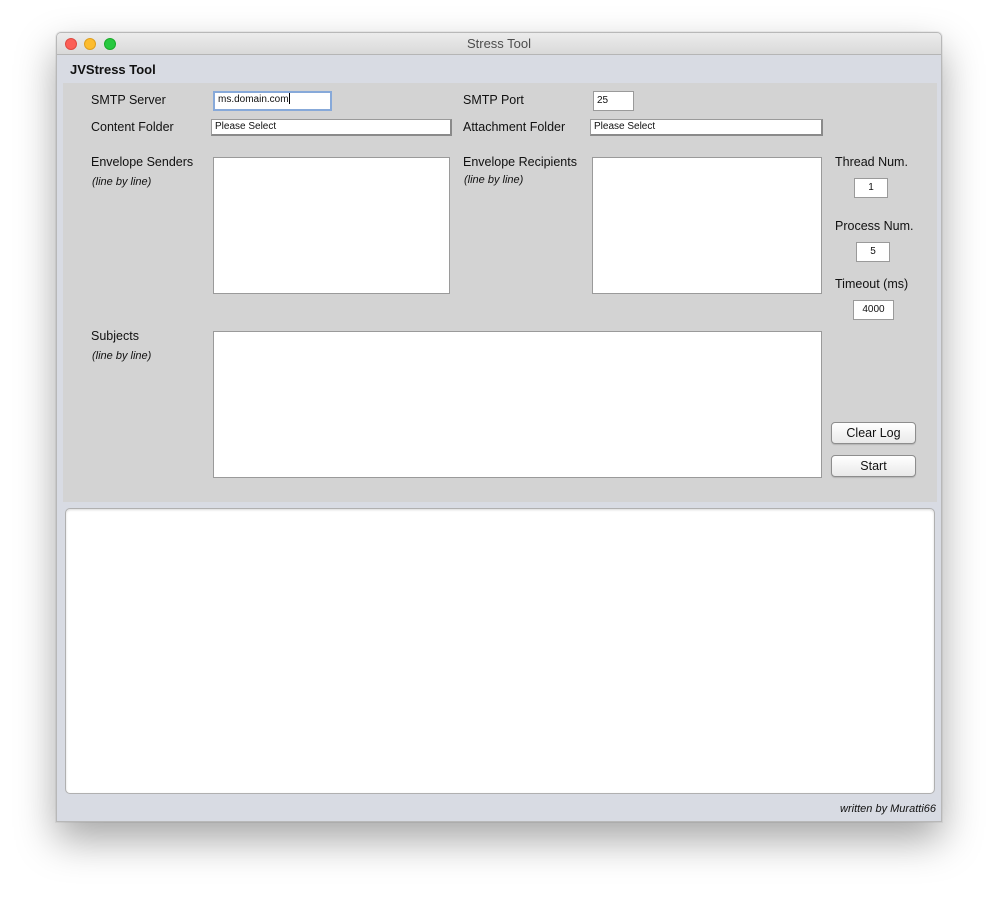  I want to click on thread-num-input: 1, so click(871, 188).